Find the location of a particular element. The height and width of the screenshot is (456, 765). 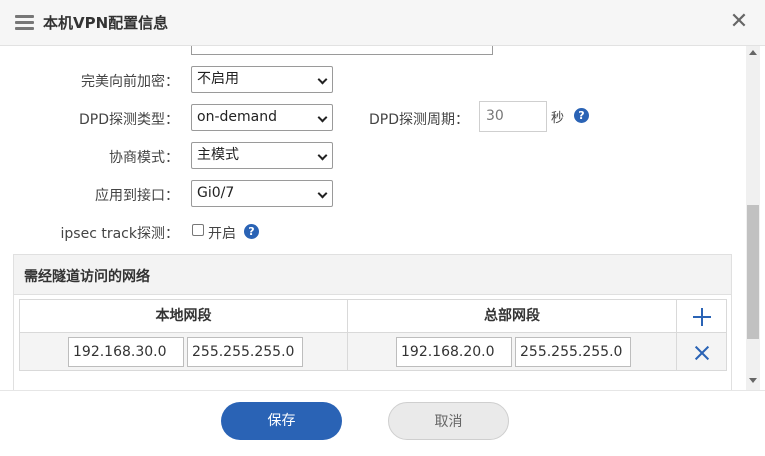

interface-label: 应用到接口： is located at coordinates (137, 196).